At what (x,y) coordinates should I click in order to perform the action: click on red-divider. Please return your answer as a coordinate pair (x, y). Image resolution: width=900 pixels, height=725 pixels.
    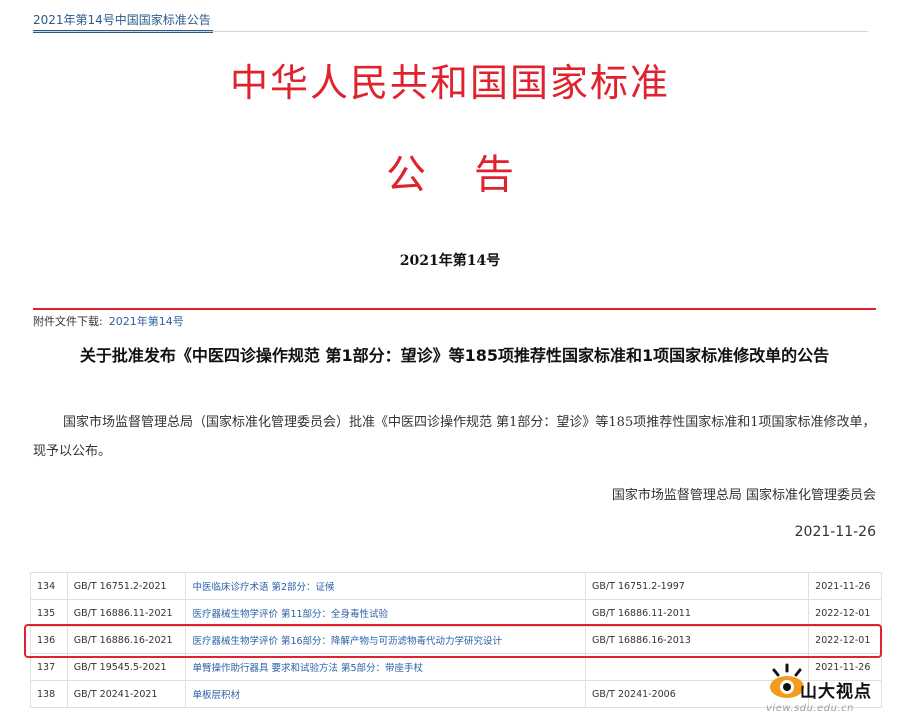
    Looking at the image, I should click on (454, 309).